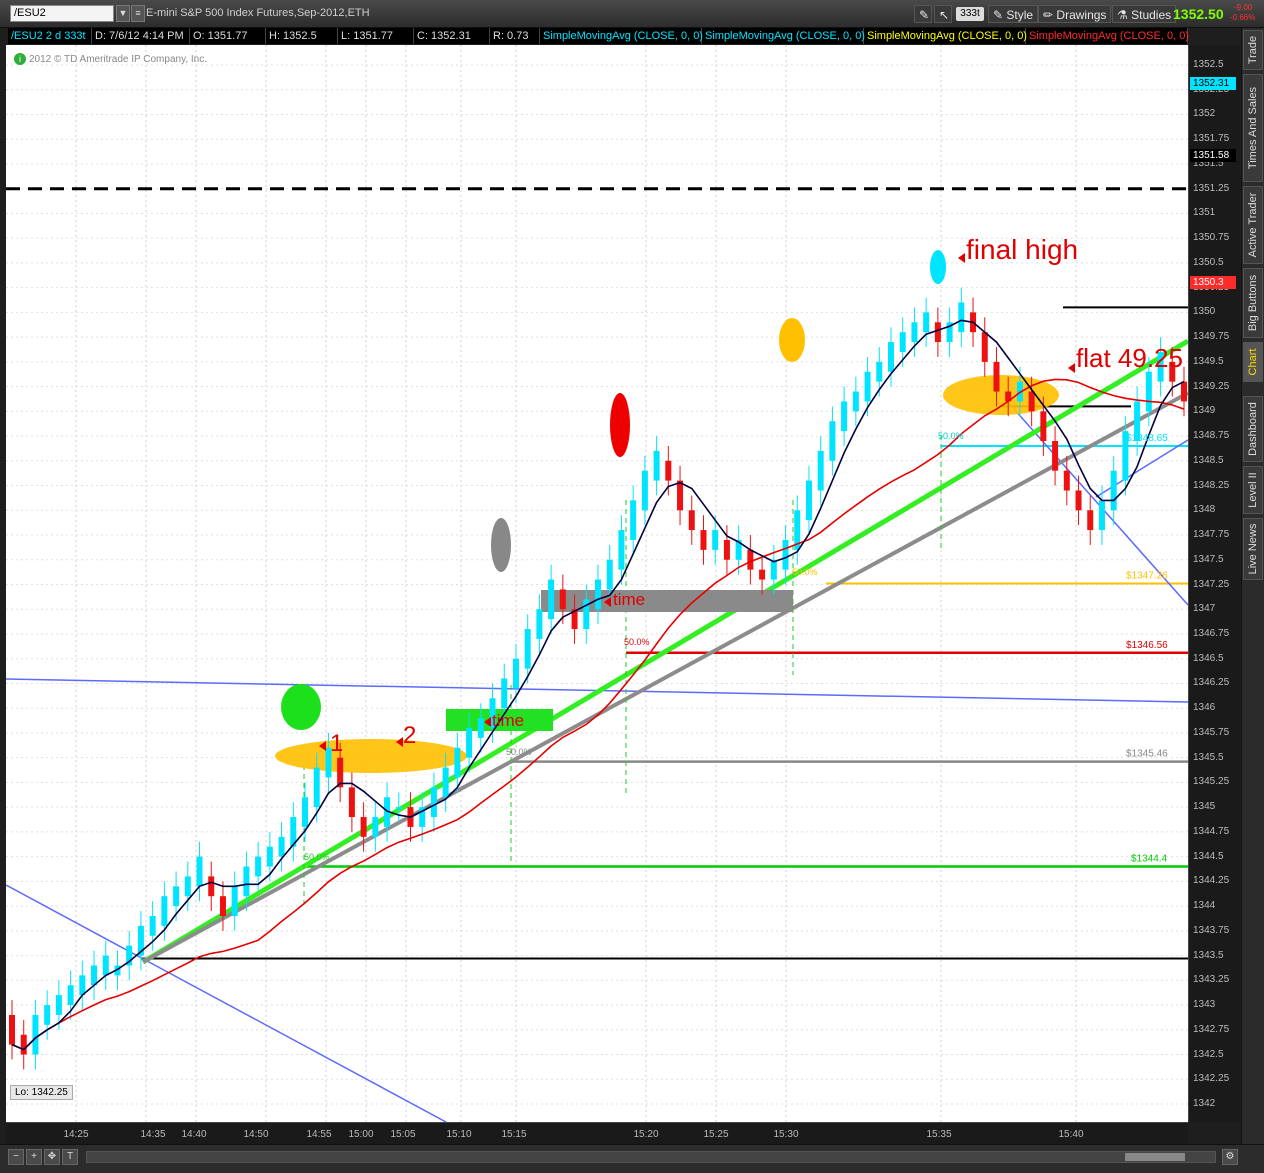 The image size is (1264, 1173). Describe the element at coordinates (138, 13) in the screenshot. I see `symbol-list-icon: ≡` at that location.